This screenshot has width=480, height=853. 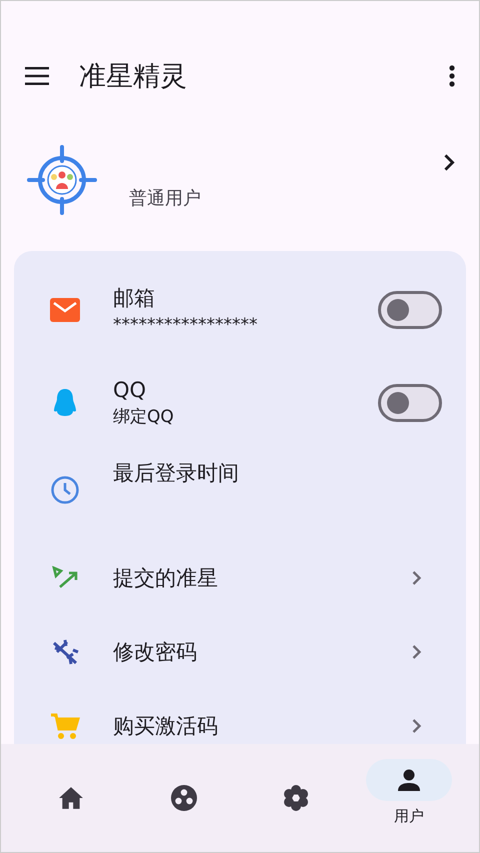 I want to click on app-title: 准星精灵, so click(x=133, y=77).